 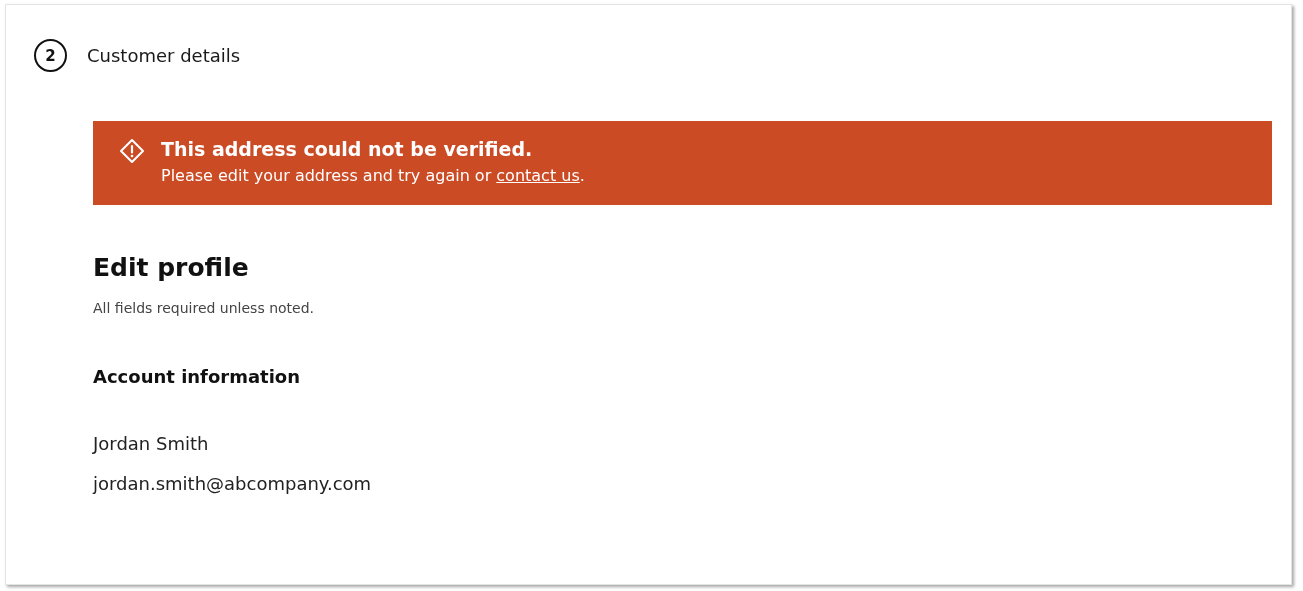 What do you see at coordinates (373, 175) in the screenshot?
I see `alert-message: Please edit your address and try again or contact us.` at bounding box center [373, 175].